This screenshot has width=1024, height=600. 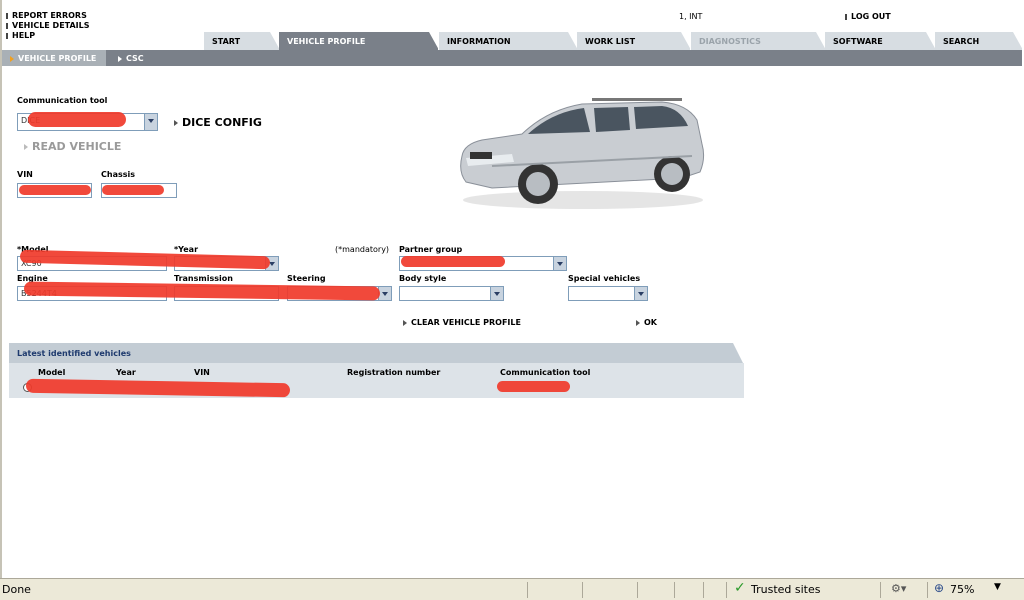 I want to click on protected-mode-icon: ⚙▾, so click(x=898, y=588).